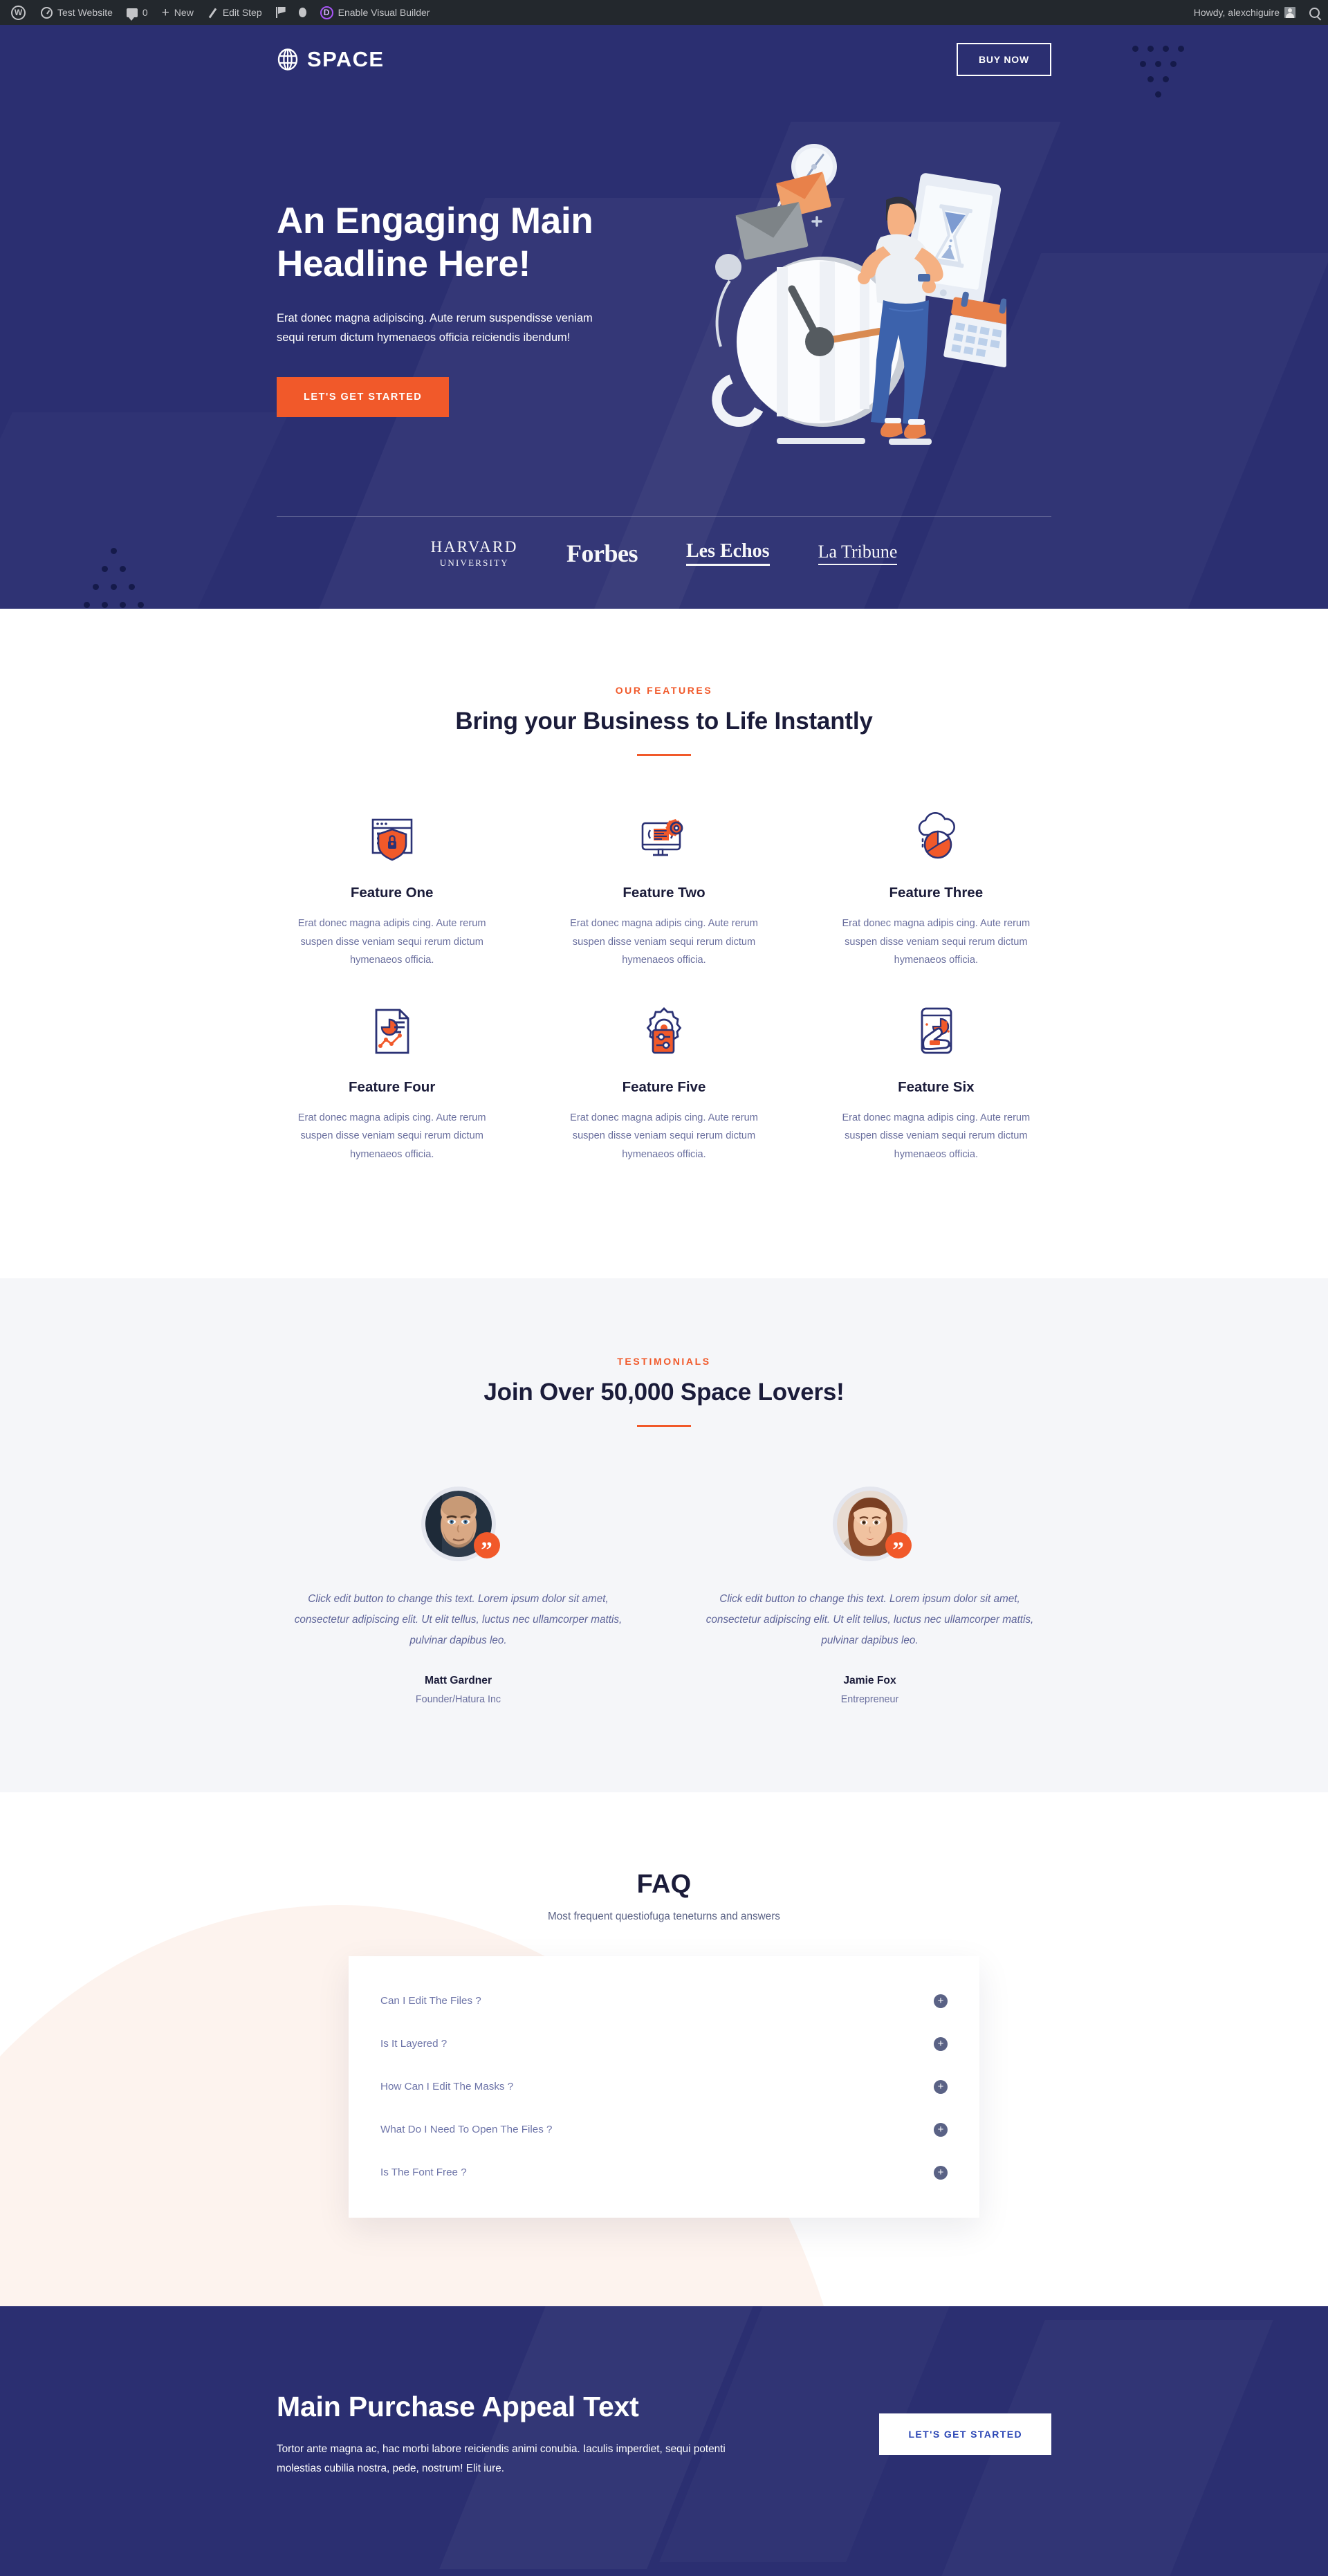  Describe the element at coordinates (430, 2001) in the screenshot. I see `faq-question: Can I Edit The Files ?` at that location.